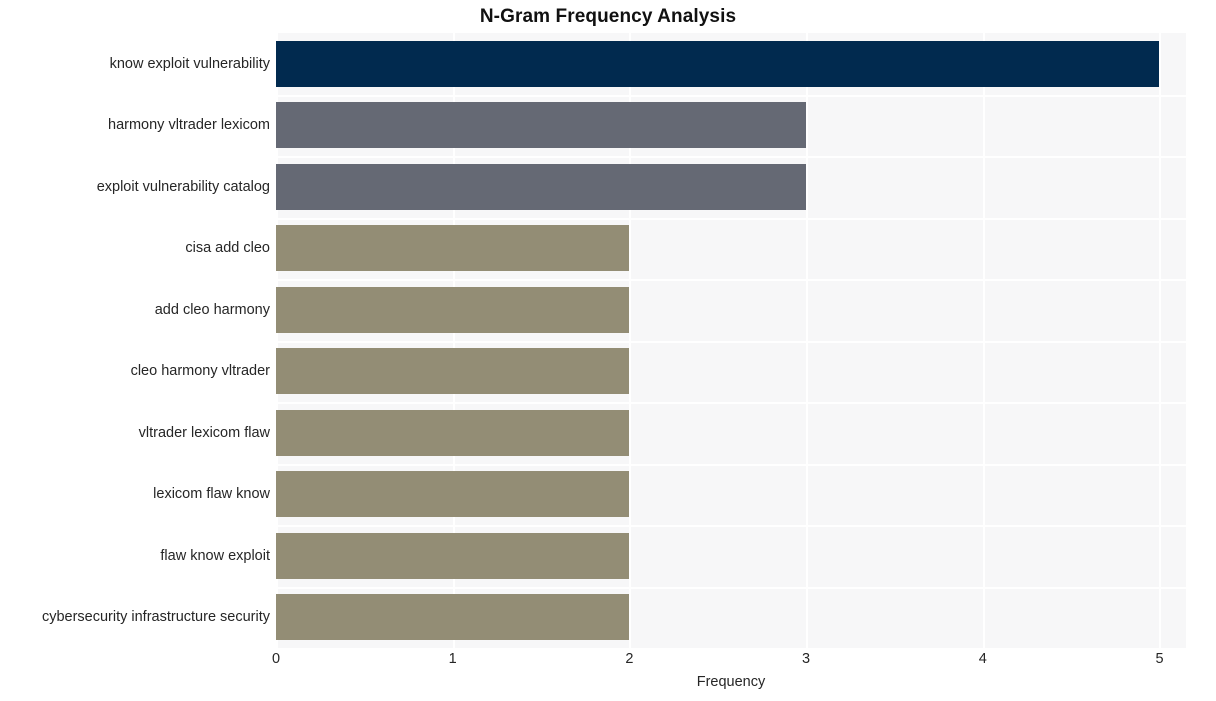  Describe the element at coordinates (806, 659) in the screenshot. I see `x-axis-tick-label: 3` at that location.